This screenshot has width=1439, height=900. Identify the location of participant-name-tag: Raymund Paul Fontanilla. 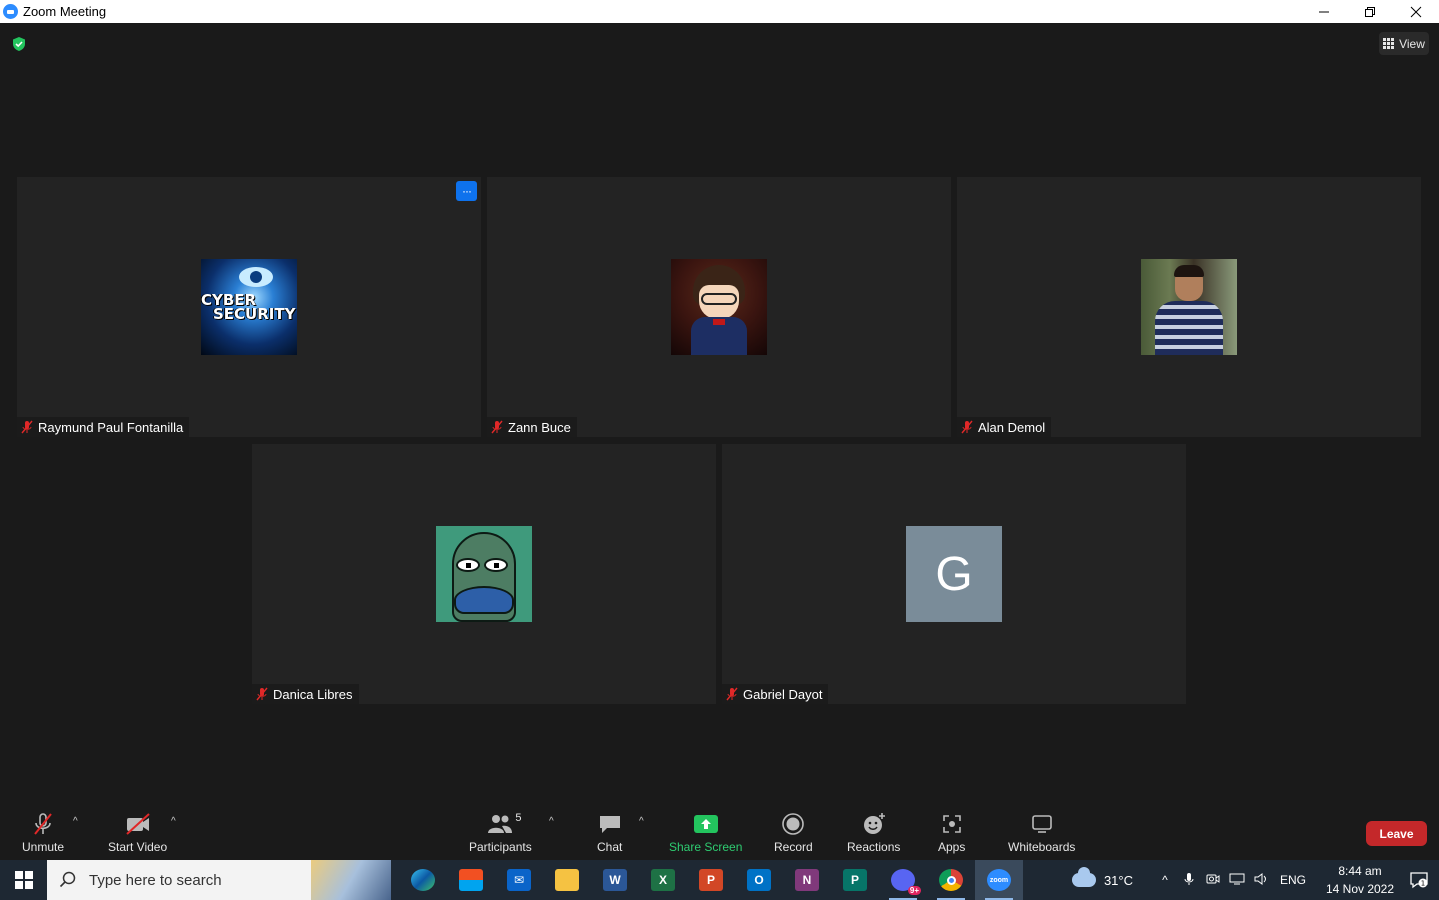
(103, 427).